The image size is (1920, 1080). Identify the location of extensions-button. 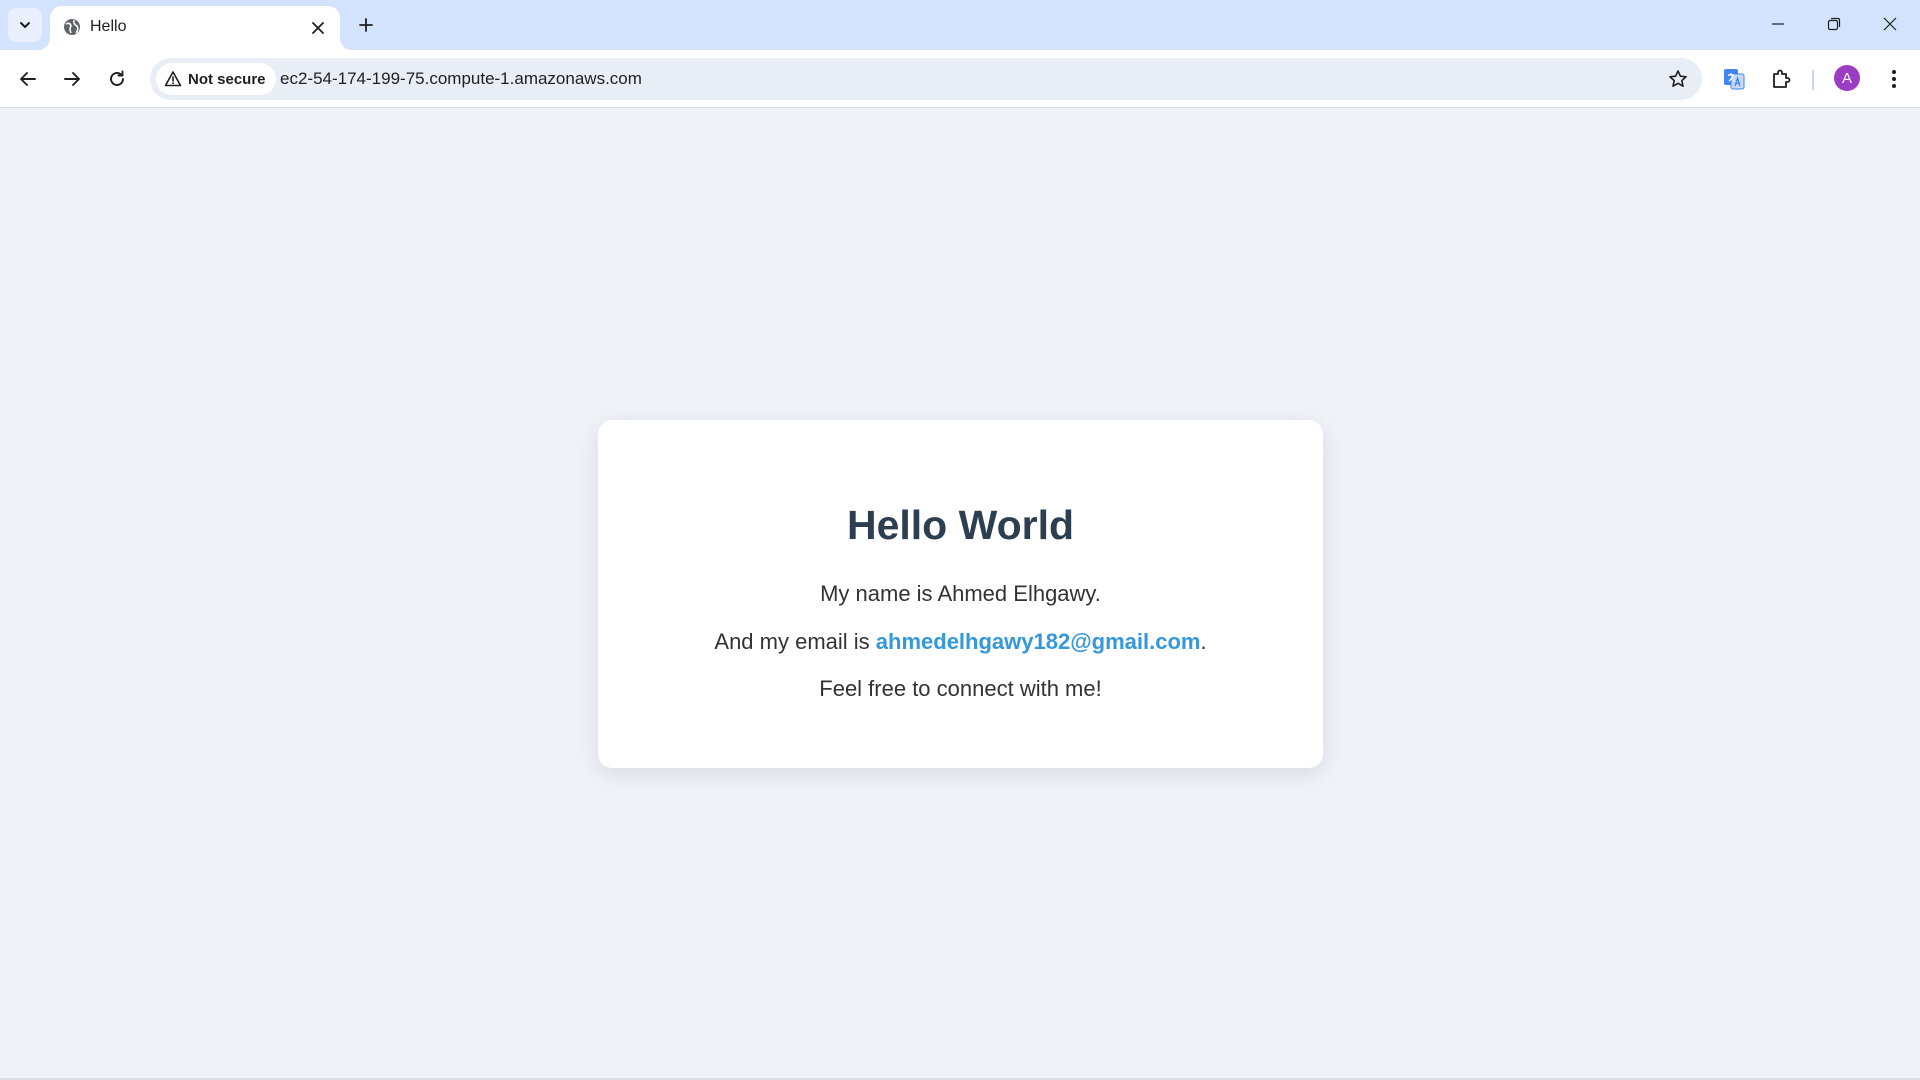
(1781, 79).